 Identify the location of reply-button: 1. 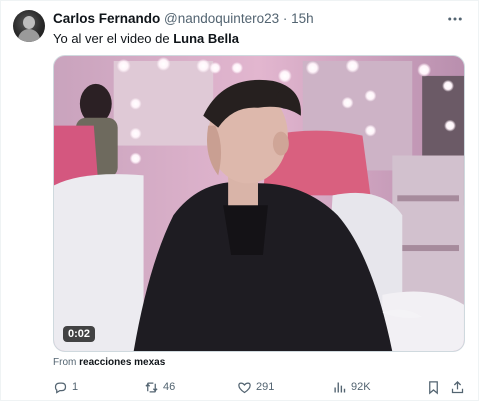
(65, 387).